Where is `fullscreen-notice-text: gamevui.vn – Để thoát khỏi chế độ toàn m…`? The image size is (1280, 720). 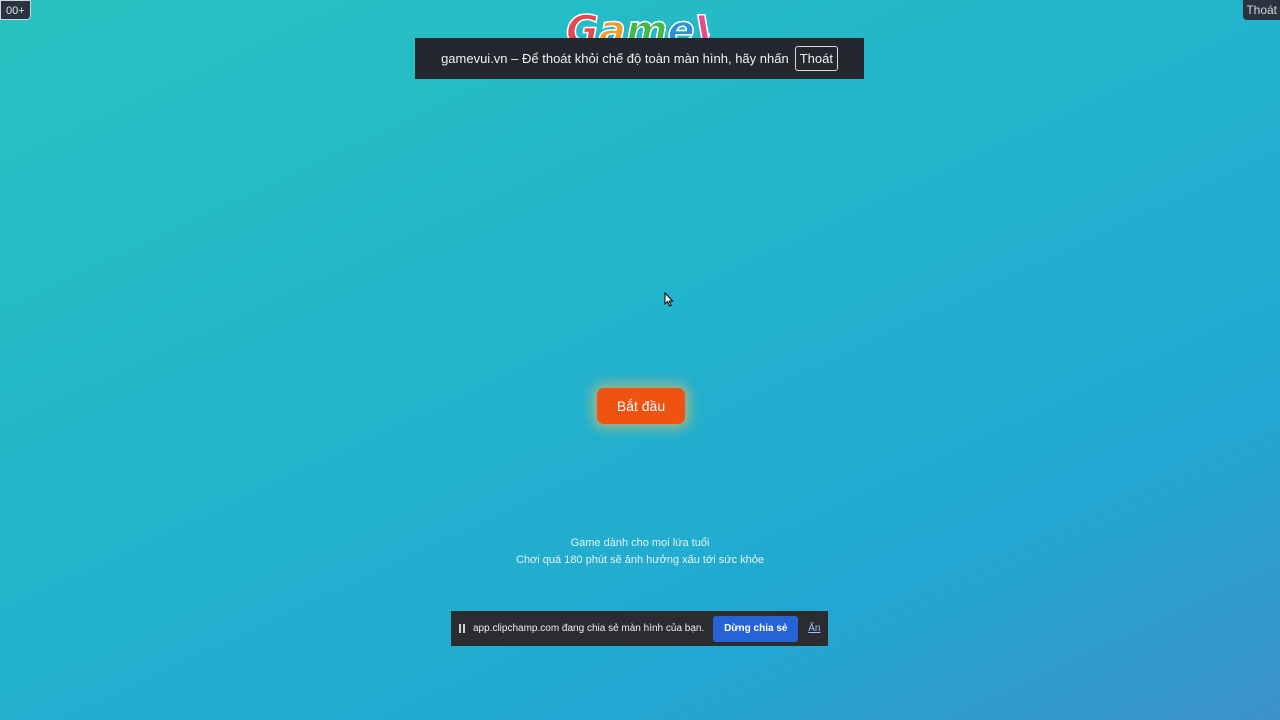 fullscreen-notice-text: gamevui.vn – Để thoát khỏi chế độ toàn m… is located at coordinates (615, 58).